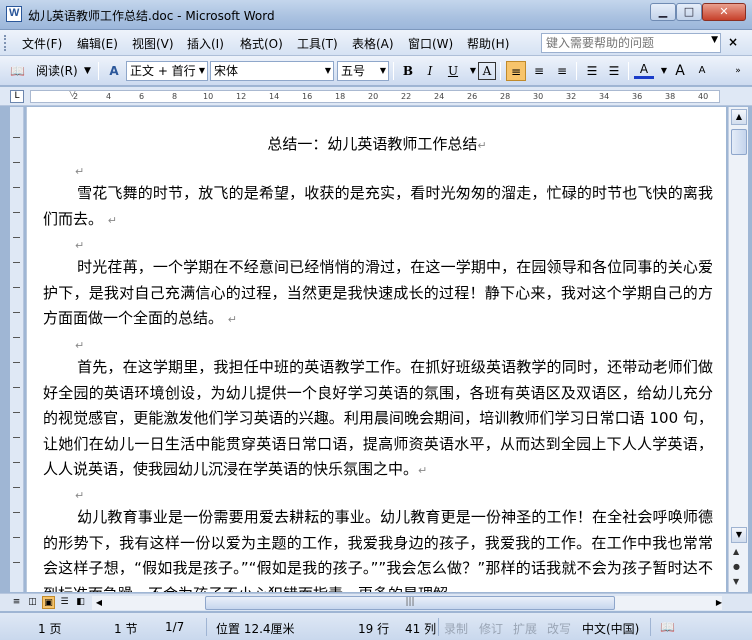 The width and height of the screenshot is (752, 640). I want to click on vertical-scroll-thumb, so click(739, 142).